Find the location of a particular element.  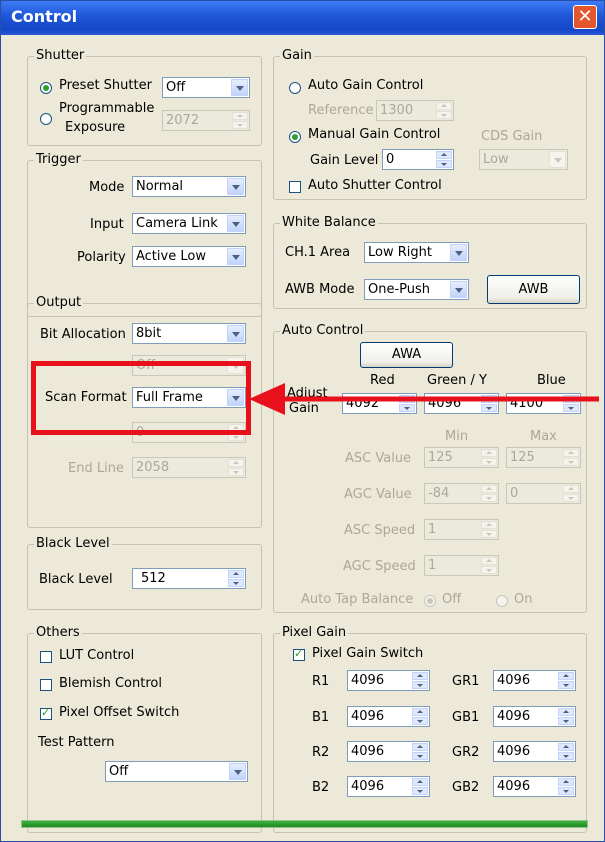

pixel-gain-gr2-spinner: 4096 is located at coordinates (534, 751).